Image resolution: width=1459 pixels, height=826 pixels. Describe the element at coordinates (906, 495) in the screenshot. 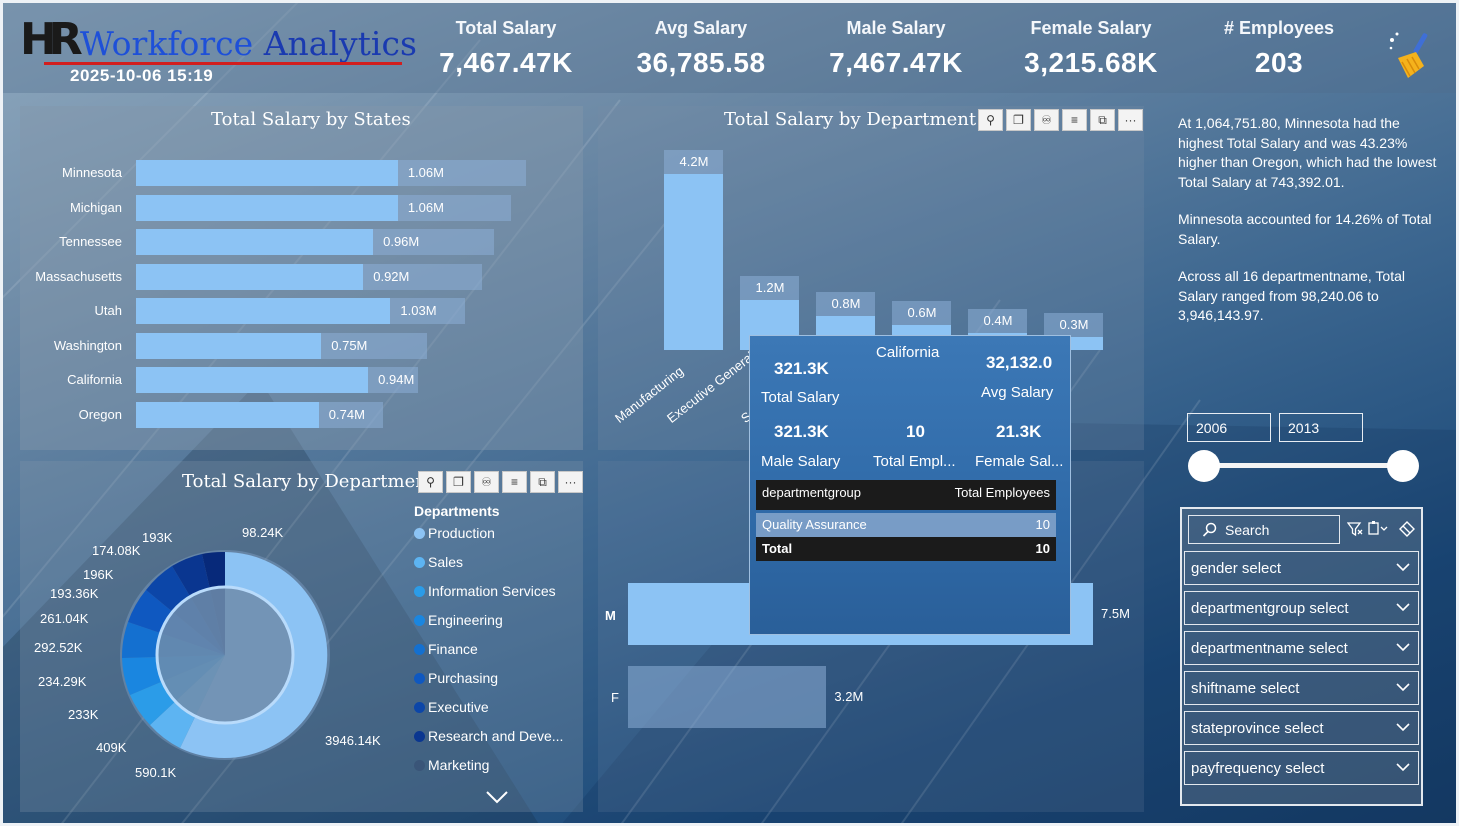

I see `tooltip-table-header: departmentgroup Total Employees` at that location.